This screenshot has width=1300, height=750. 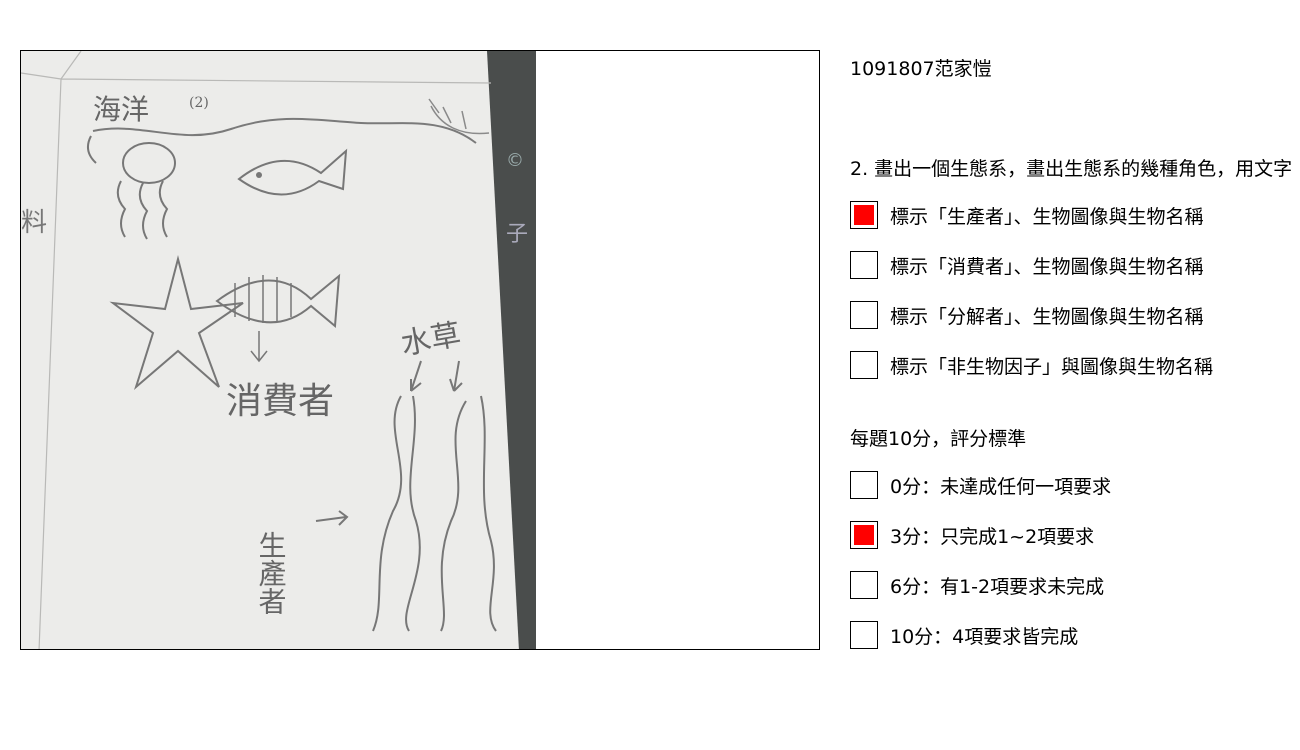 I want to click on student-name: 1091807范家愷, so click(x=921, y=69).